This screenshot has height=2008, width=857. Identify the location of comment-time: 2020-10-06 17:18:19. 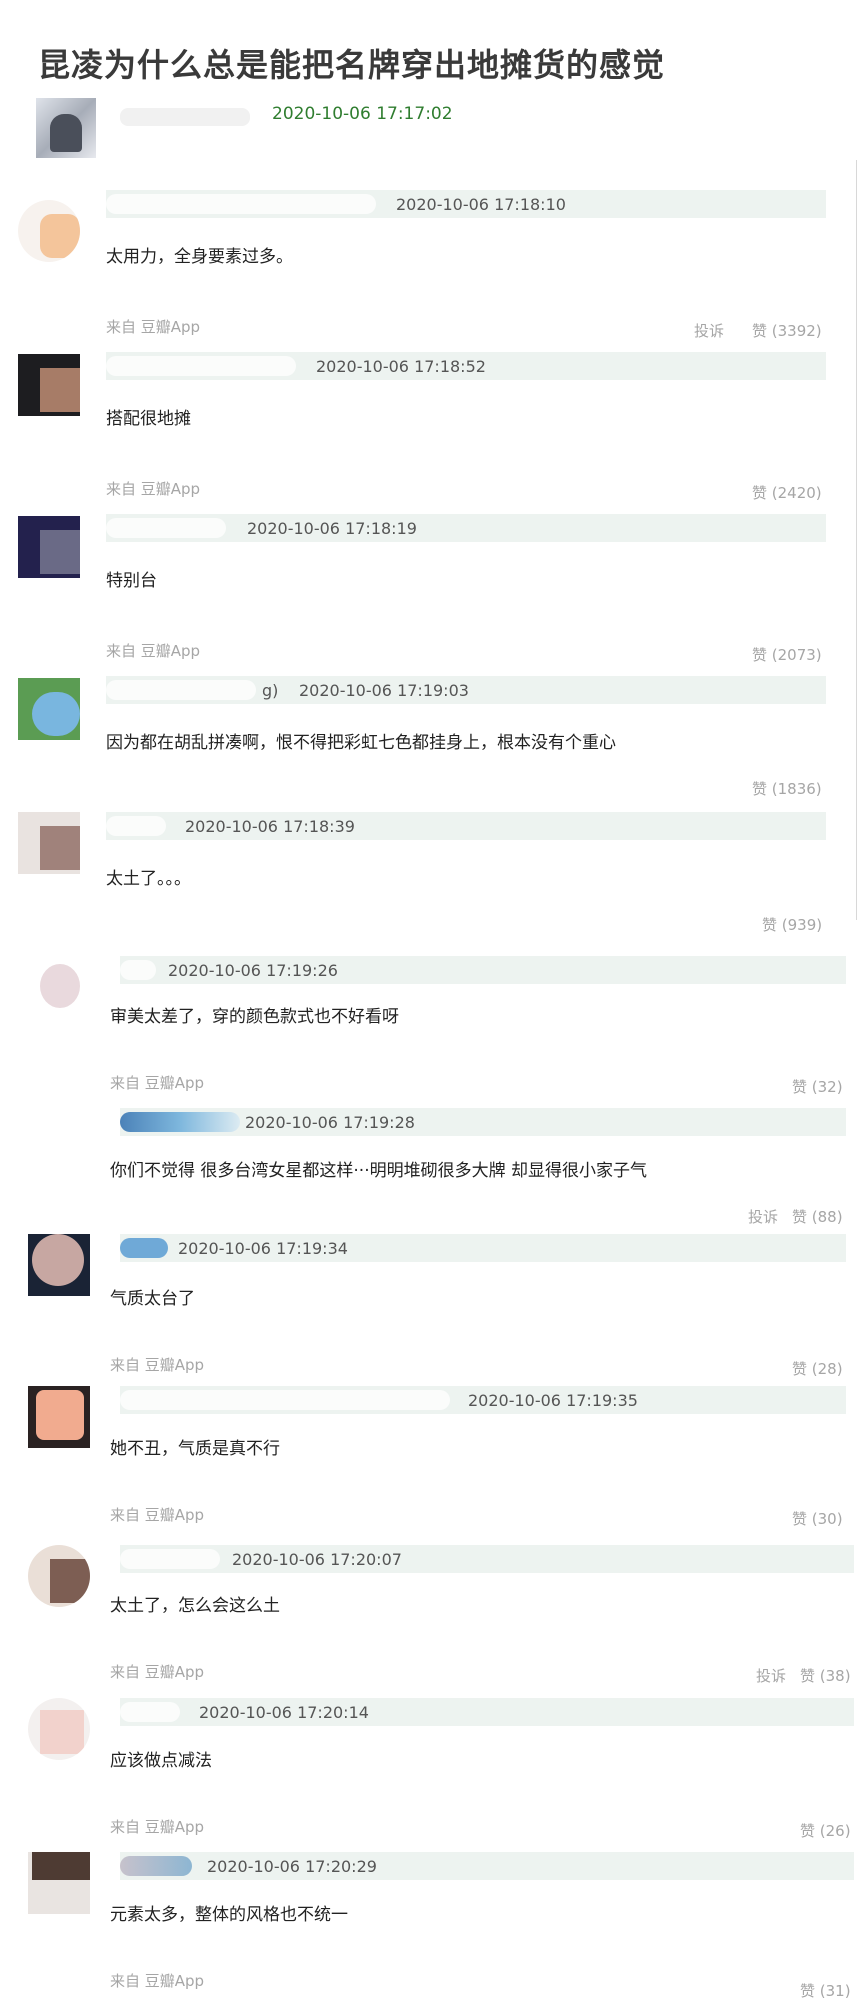
(332, 528).